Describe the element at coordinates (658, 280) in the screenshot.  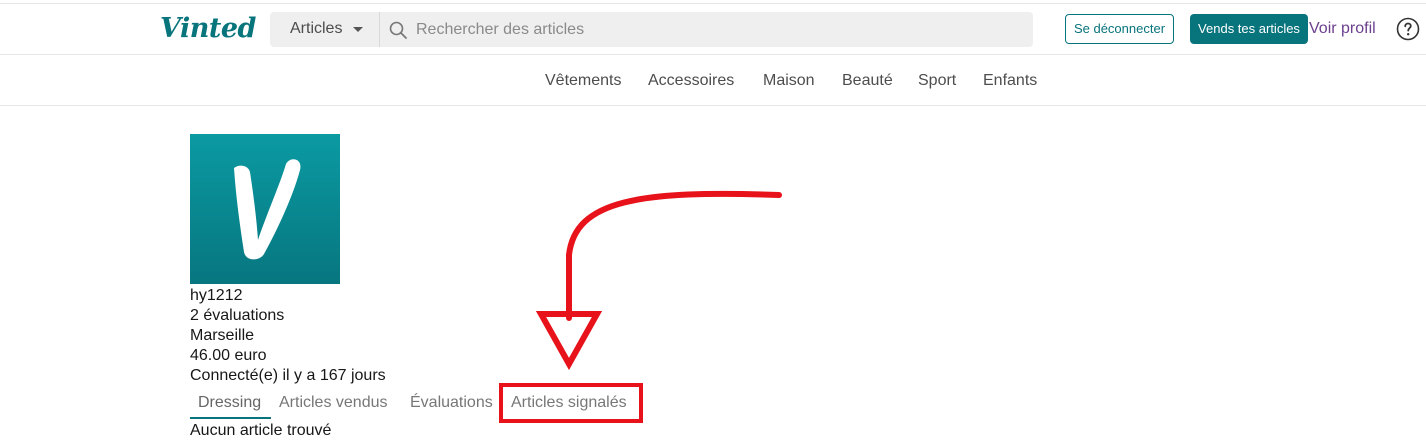
I see `annotation-arrow-icon` at that location.